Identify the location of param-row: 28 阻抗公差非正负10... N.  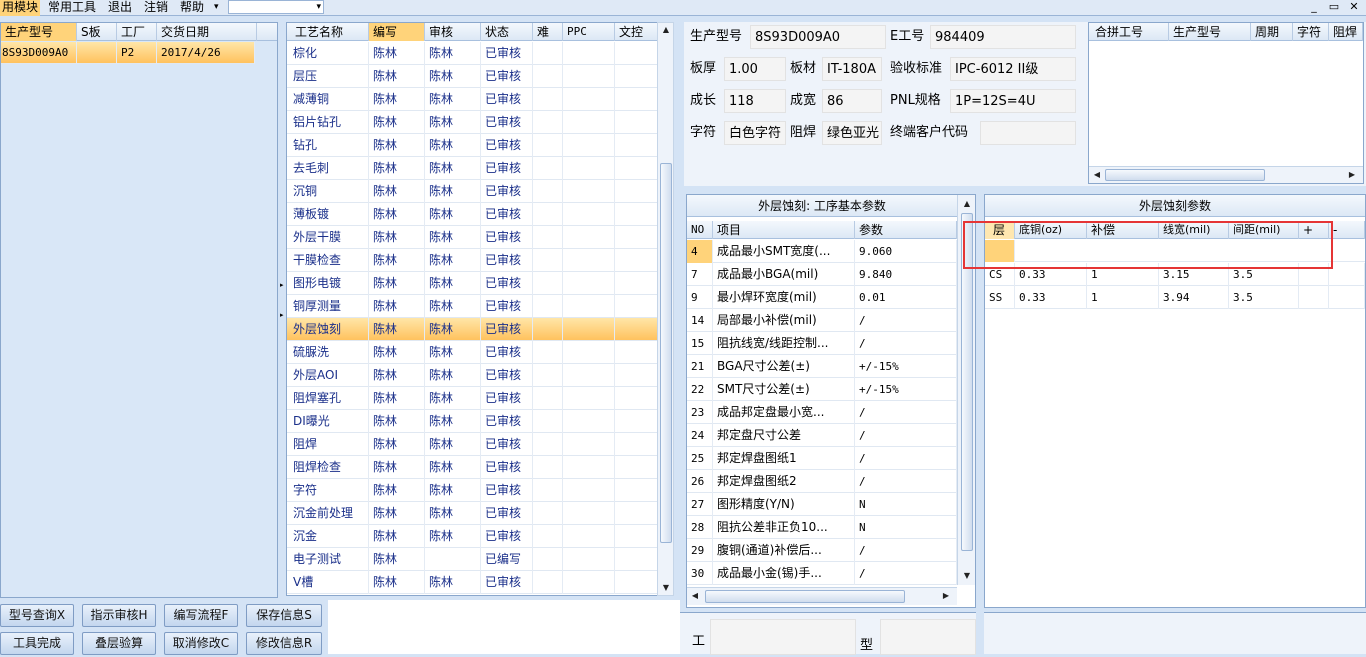
(822, 527).